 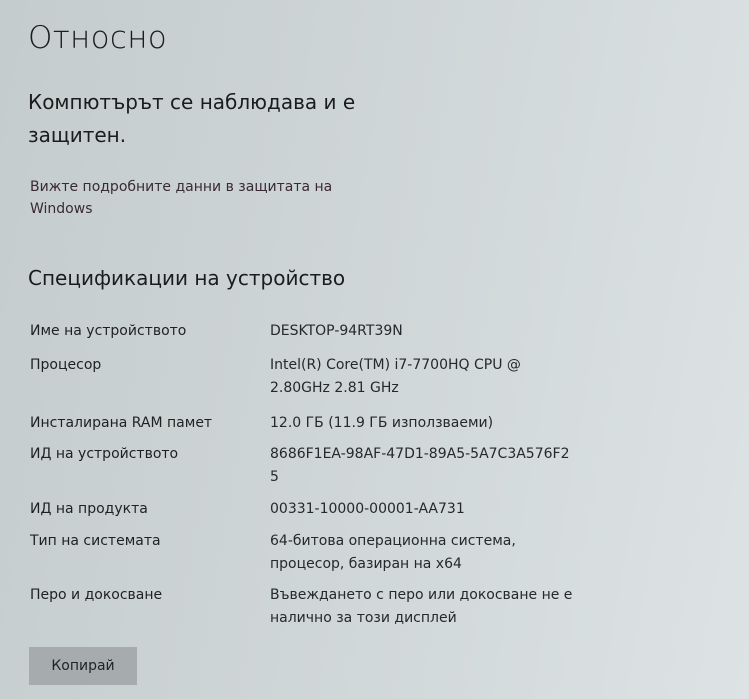 What do you see at coordinates (83, 666) in the screenshot?
I see `copy-button: Копирай` at bounding box center [83, 666].